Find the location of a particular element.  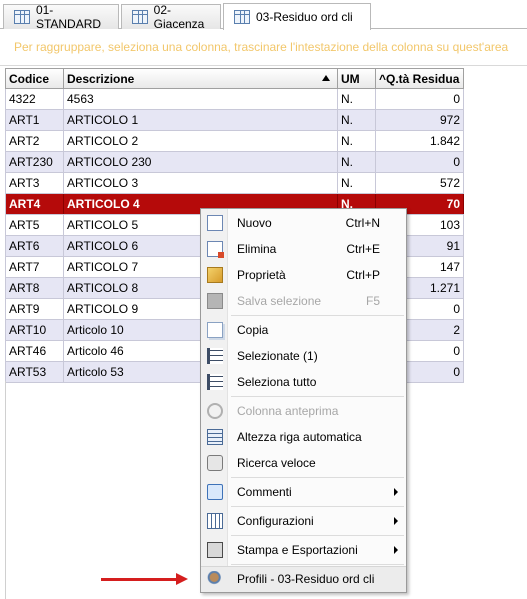

profile-settings-icon is located at coordinates (215, 579).